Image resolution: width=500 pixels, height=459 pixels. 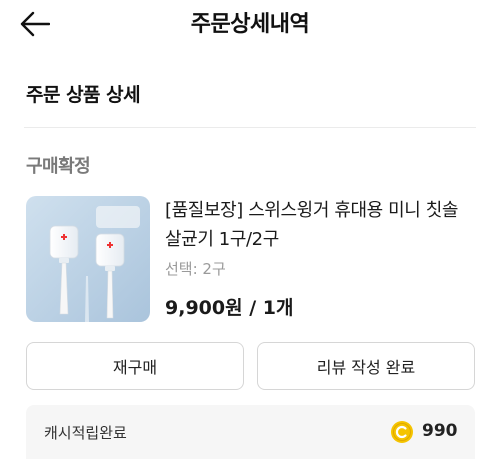 I want to click on product-option: 선택: 2구, so click(x=195, y=269).